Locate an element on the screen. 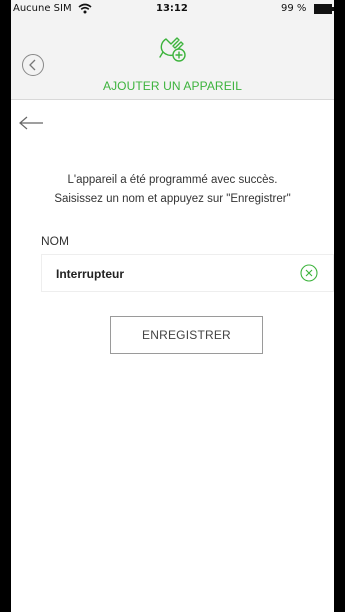 Image resolution: width=345 pixels, height=612 pixels. screen-edge-right is located at coordinates (339, 306).